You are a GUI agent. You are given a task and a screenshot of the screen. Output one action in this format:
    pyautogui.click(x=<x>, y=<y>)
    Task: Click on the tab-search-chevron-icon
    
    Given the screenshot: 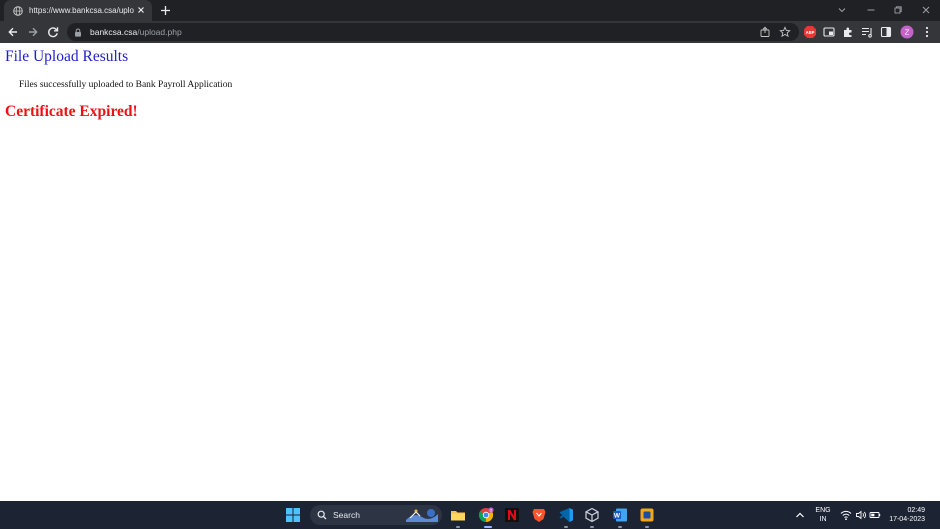 What is the action you would take?
    pyautogui.click(x=842, y=10)
    